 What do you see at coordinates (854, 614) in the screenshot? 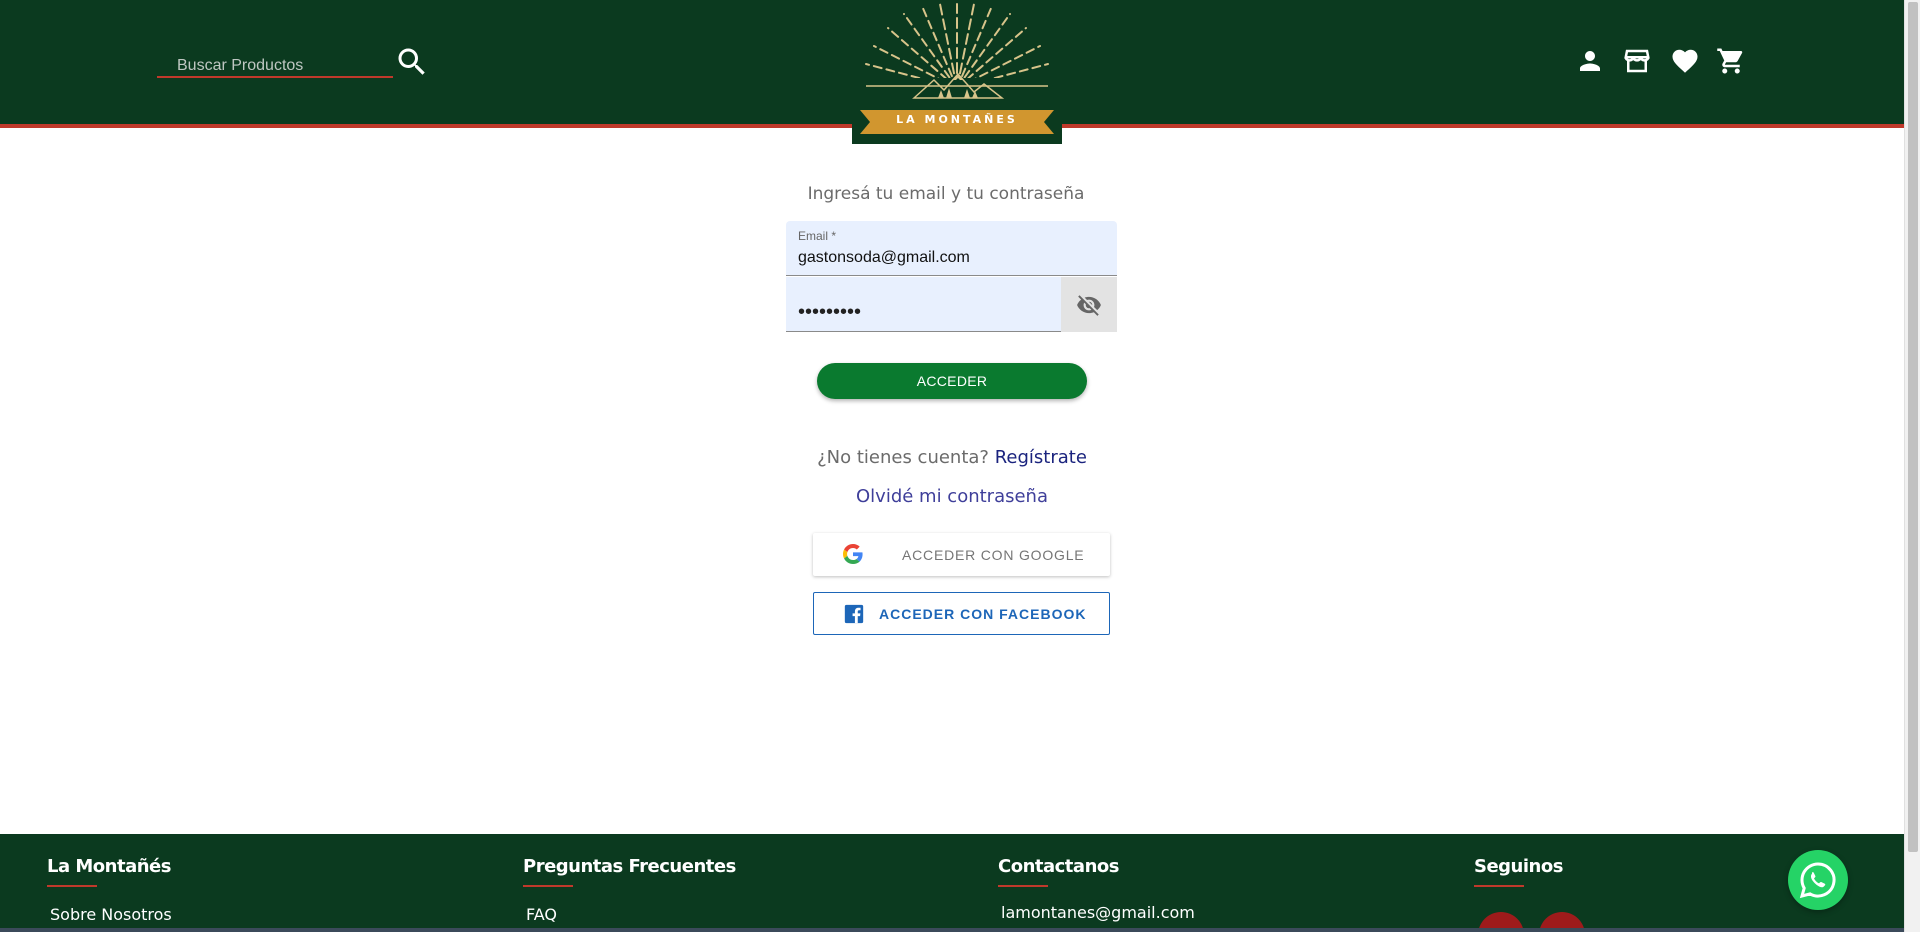
I see `facebook-icon` at bounding box center [854, 614].